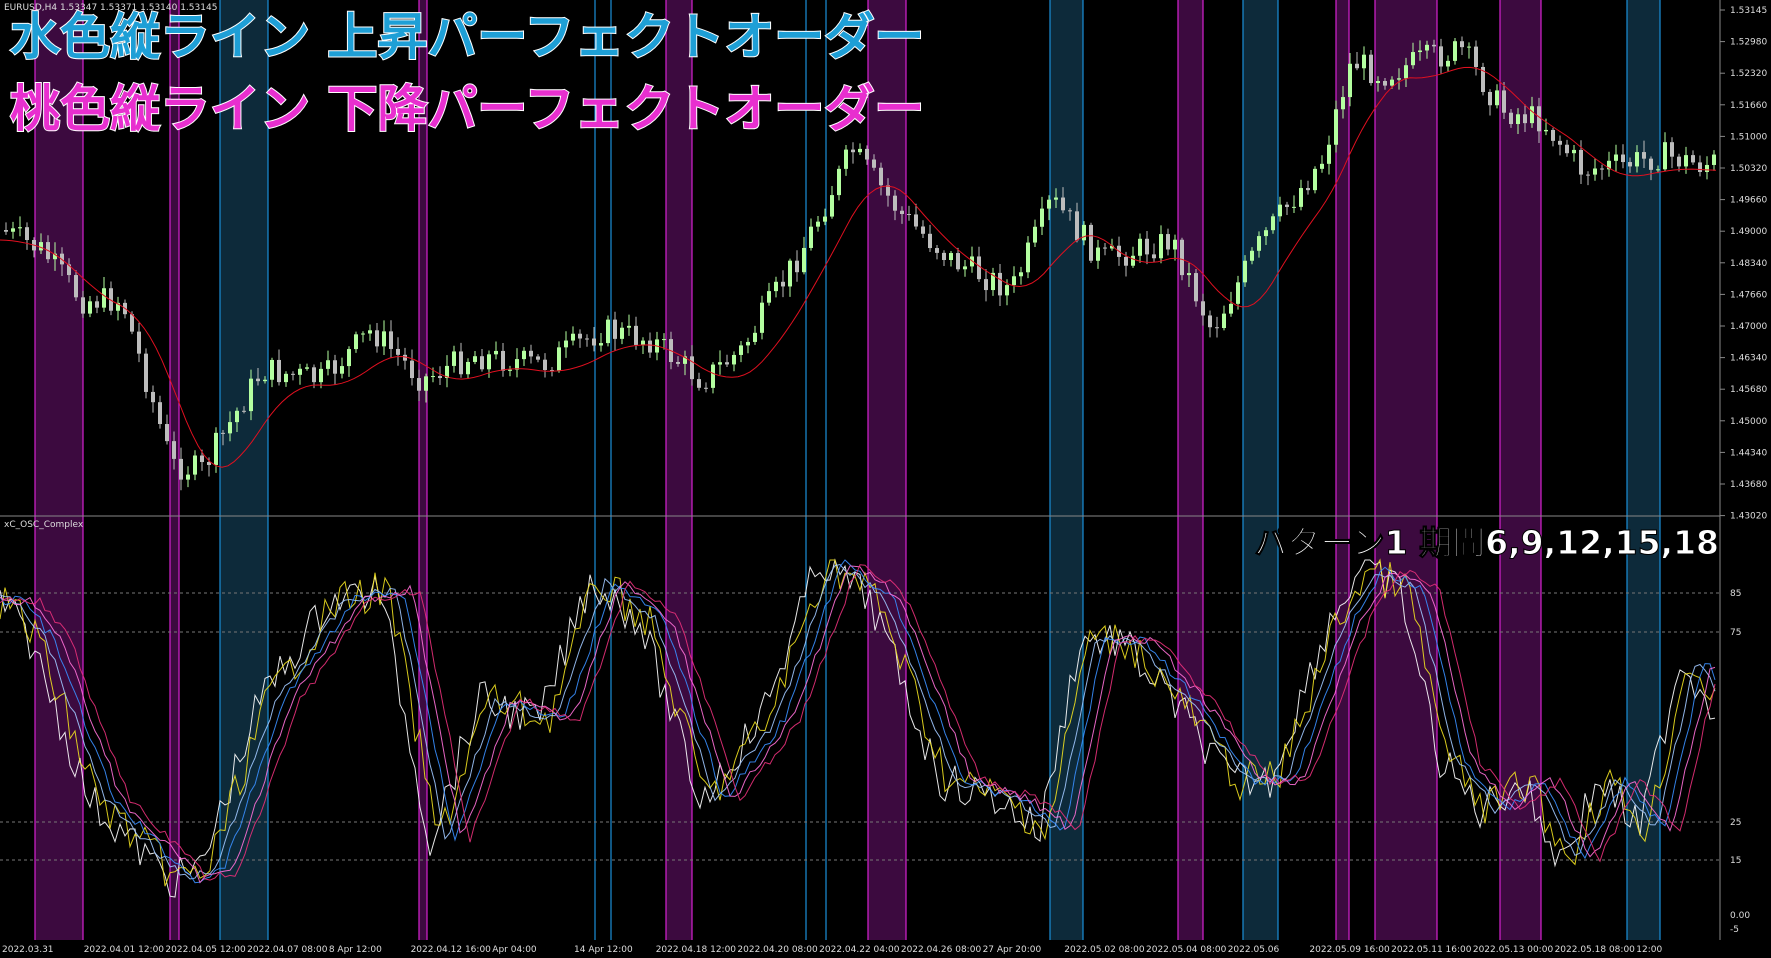 The image size is (1771, 958). What do you see at coordinates (1748, 11) in the screenshot?
I see `price-label: 1.53145` at bounding box center [1748, 11].